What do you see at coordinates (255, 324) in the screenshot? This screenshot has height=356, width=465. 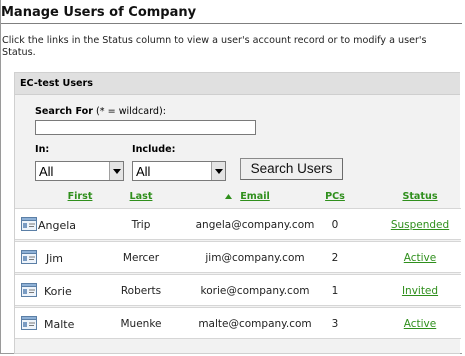 I see `cell-email: malte@company.com` at bounding box center [255, 324].